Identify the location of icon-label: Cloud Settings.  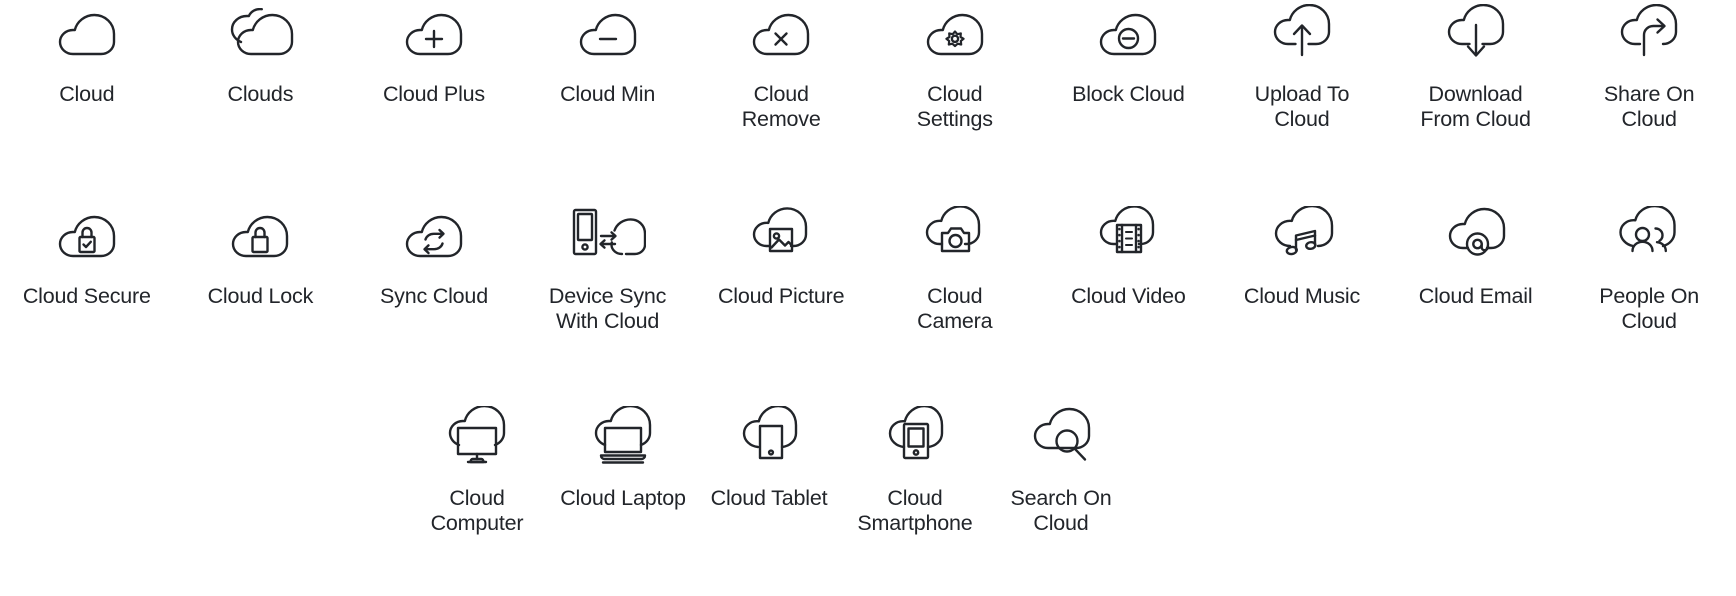
(954, 106).